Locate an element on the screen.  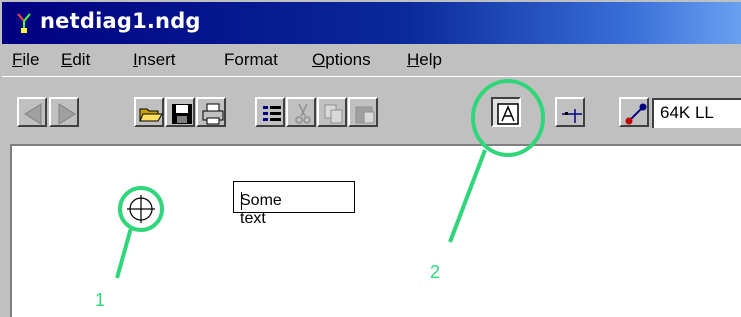
menu-options: Options is located at coordinates (341, 60).